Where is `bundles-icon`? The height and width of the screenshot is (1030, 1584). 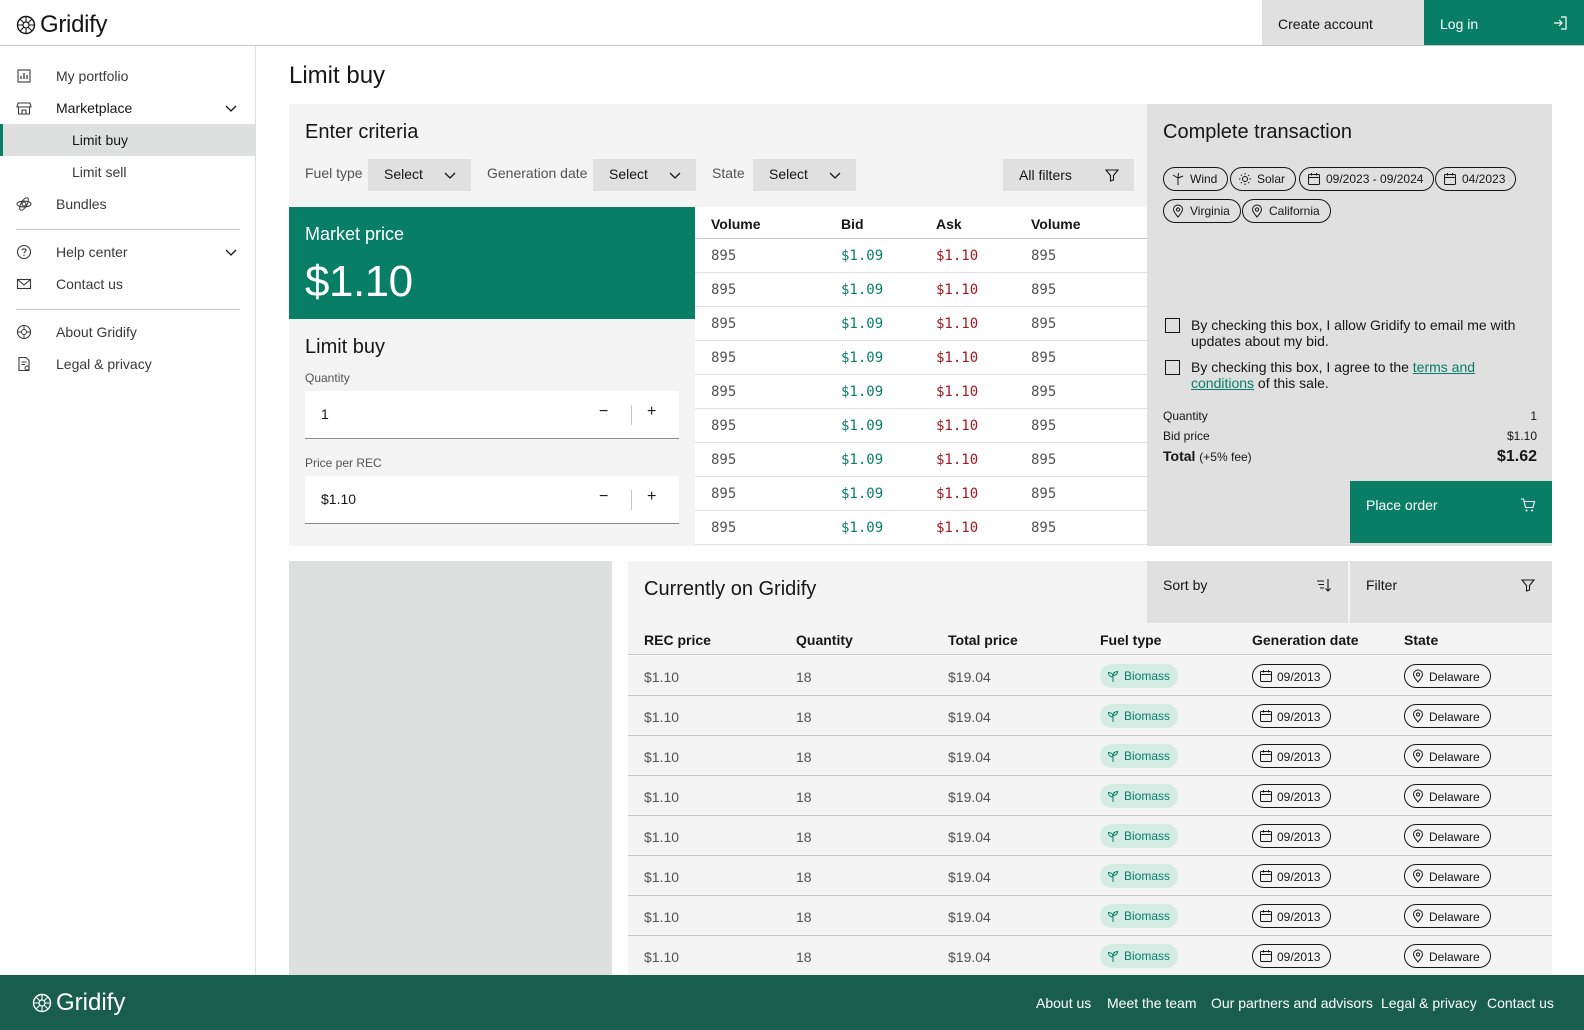
bundles-icon is located at coordinates (24, 204).